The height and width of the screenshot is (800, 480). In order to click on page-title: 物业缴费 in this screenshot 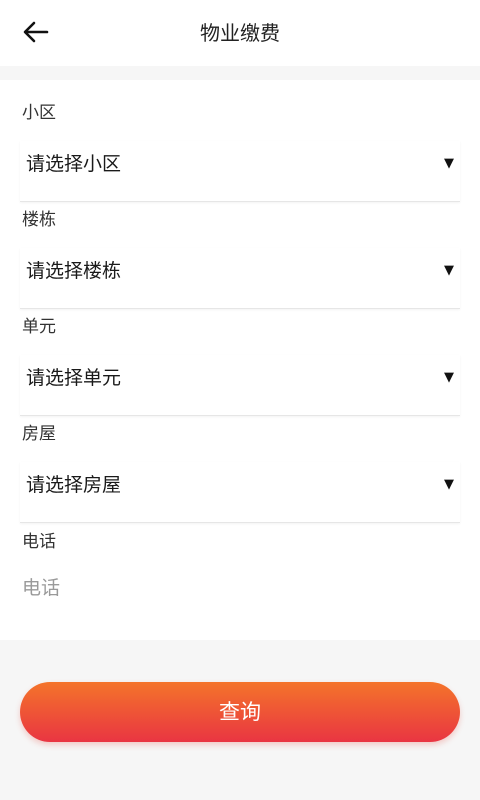, I will do `click(240, 33)`.